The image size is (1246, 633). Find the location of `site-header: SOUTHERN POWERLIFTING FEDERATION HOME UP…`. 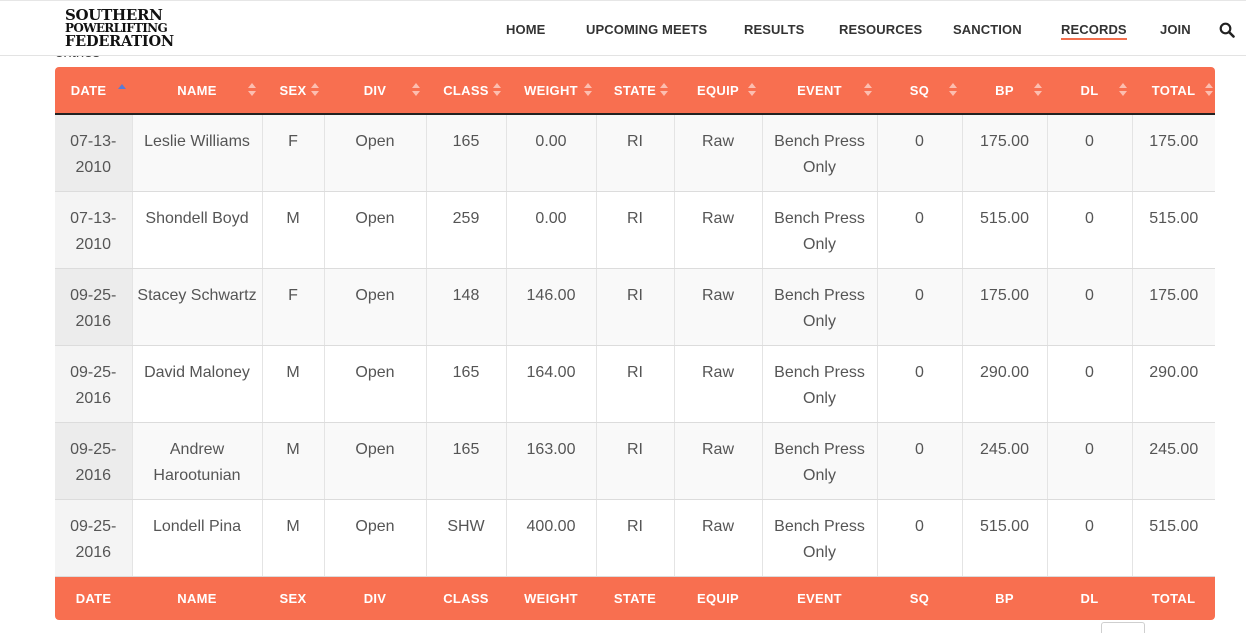

site-header: SOUTHERN POWERLIFTING FEDERATION HOME UP… is located at coordinates (623, 28).